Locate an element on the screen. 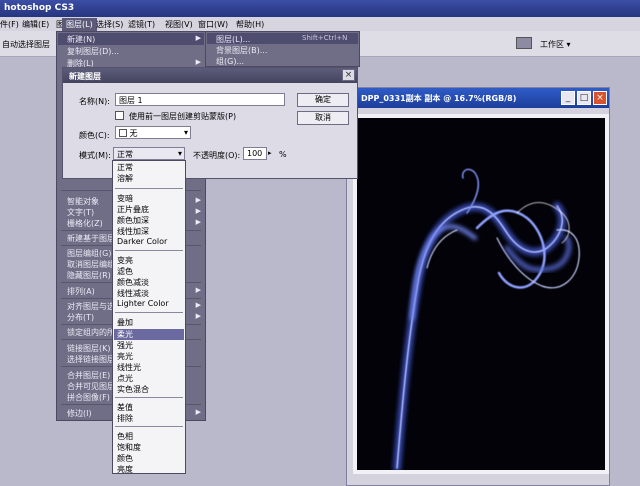 Image resolution: width=640 pixels, height=486 pixels. layer-menu-arrange: 排列(A) is located at coordinates (81, 291).